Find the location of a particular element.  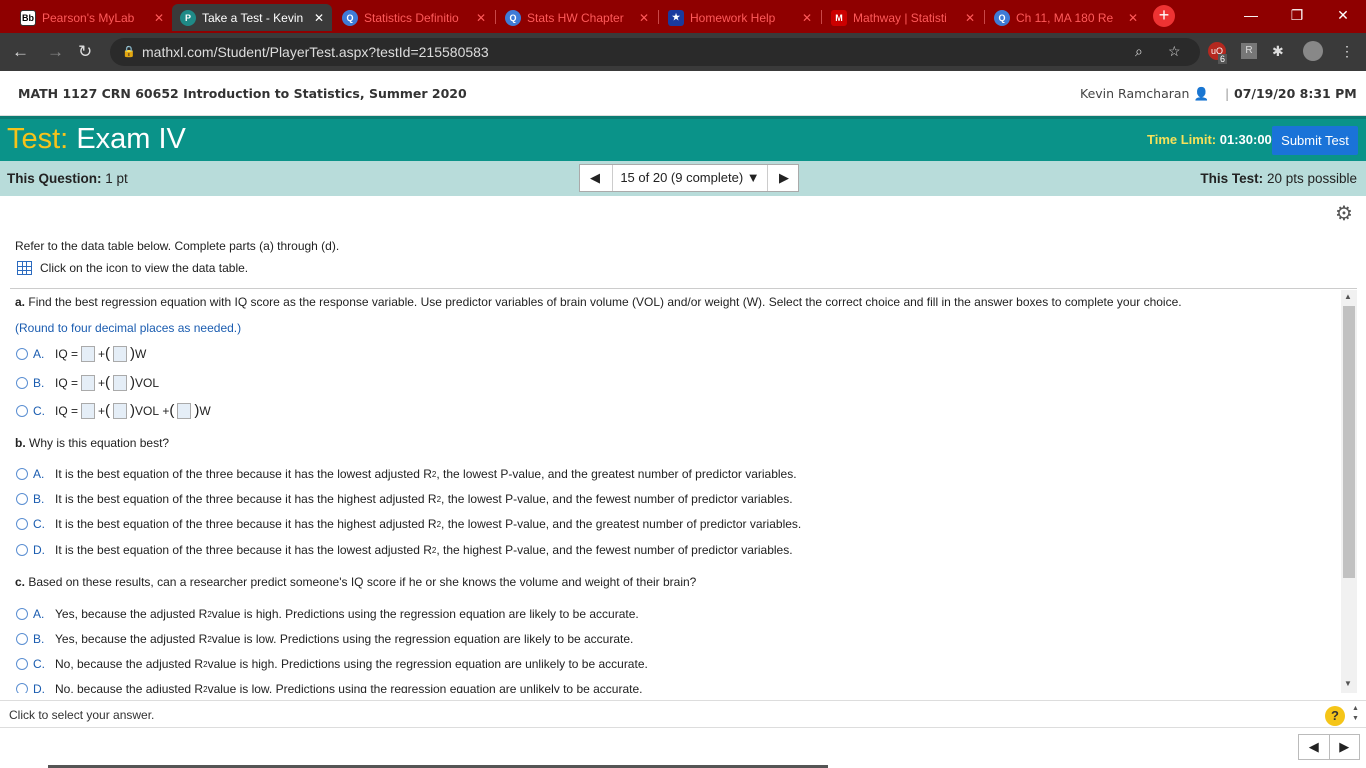

lock-icon: 🔒 is located at coordinates (129, 52).